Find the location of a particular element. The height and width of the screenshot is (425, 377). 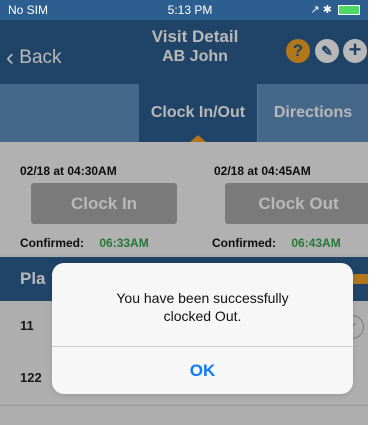

status-bar: No SIM 5:13 PM ↗ ✱ is located at coordinates (184, 10).